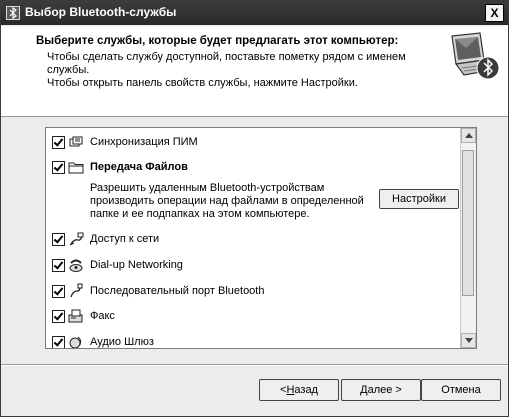 The image size is (509, 417). Describe the element at coordinates (125, 239) in the screenshot. I see `service-label-network-access: Доступ к сети` at that location.